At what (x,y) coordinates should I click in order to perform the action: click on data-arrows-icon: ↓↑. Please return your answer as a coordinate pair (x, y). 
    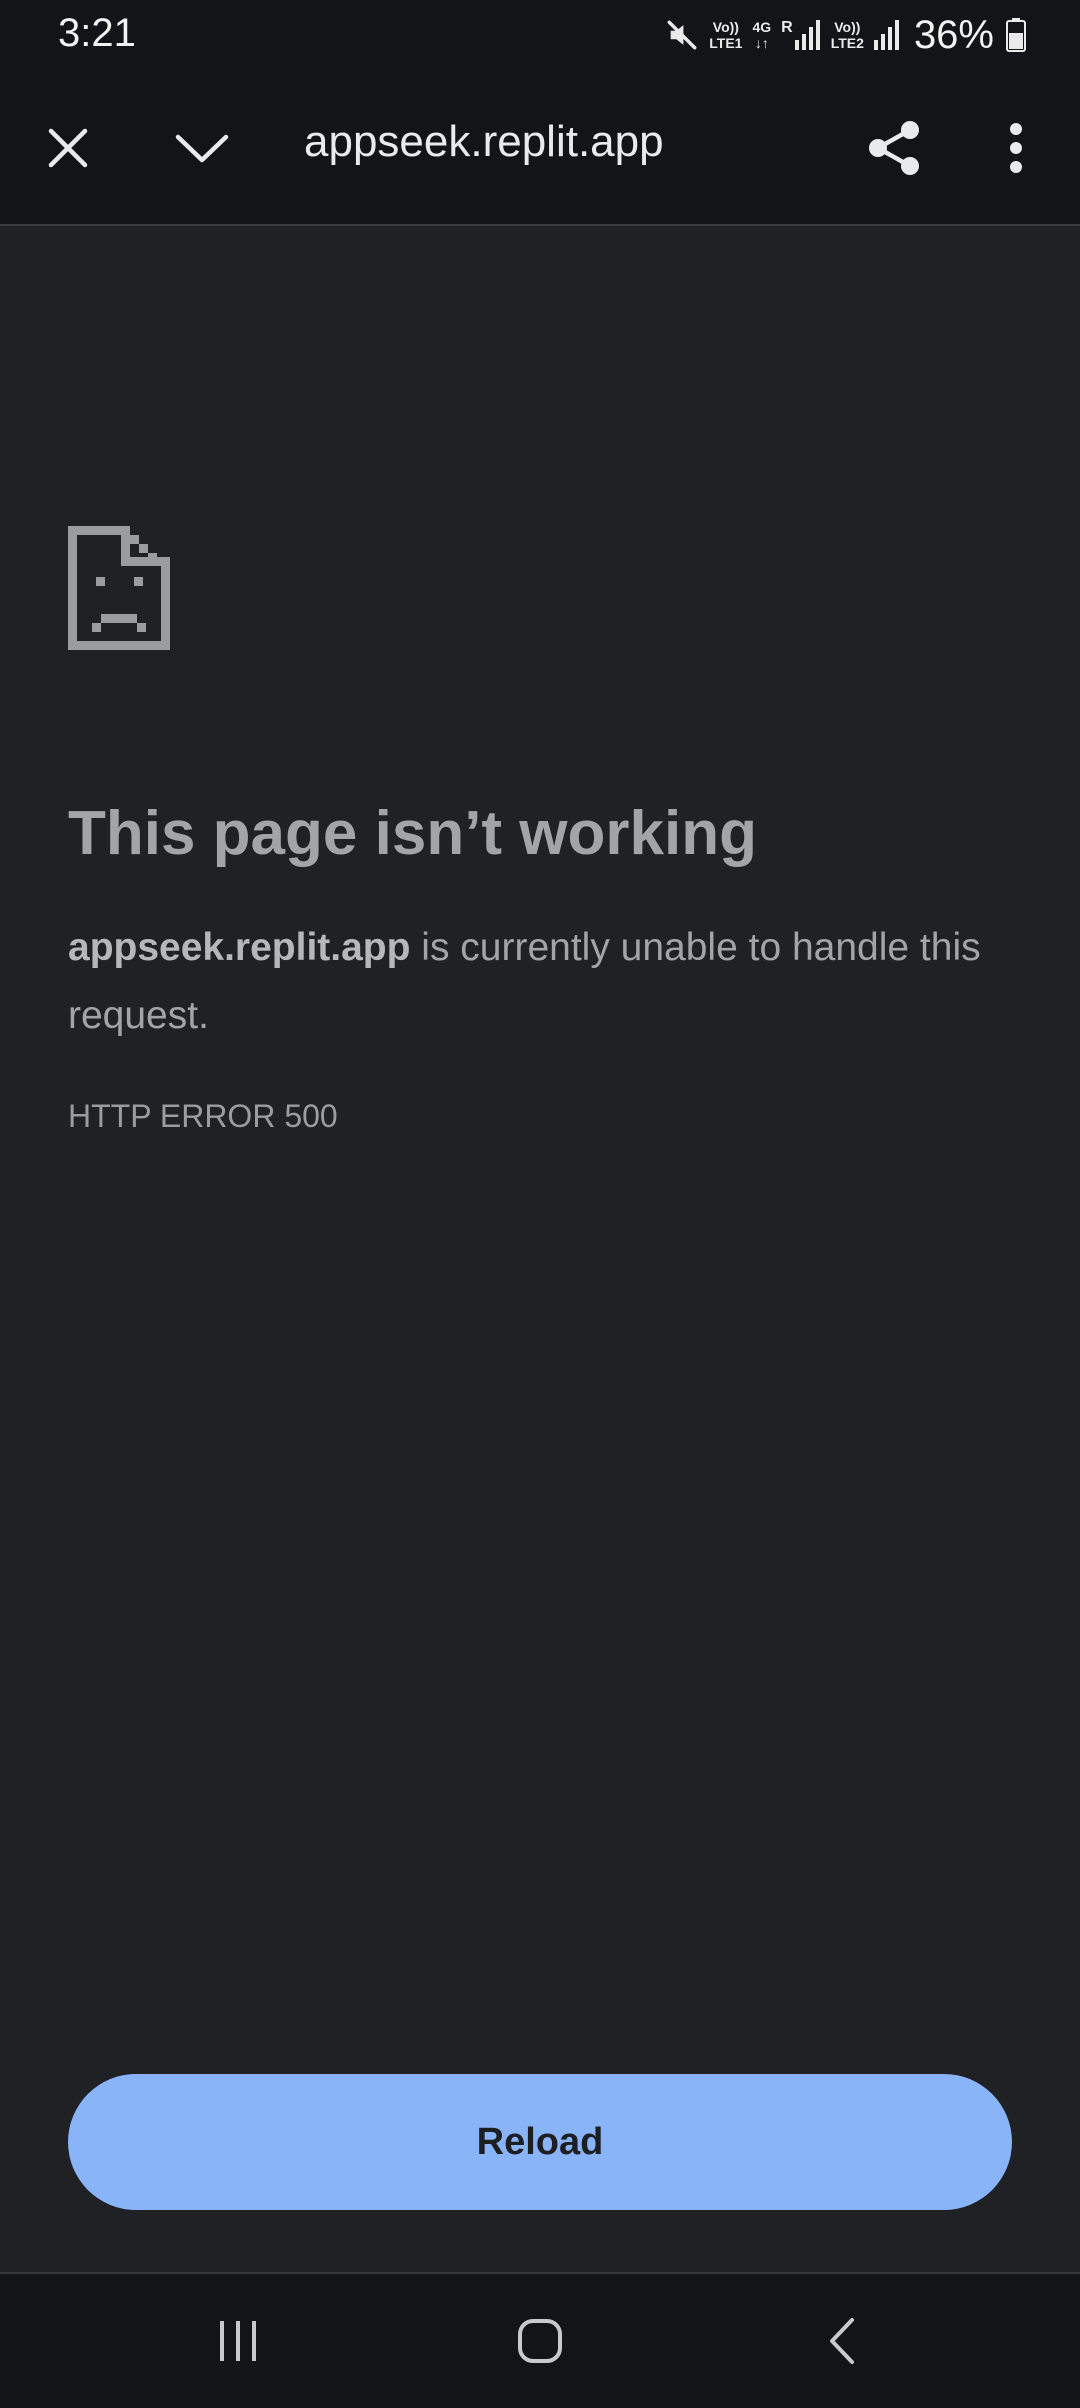
    Looking at the image, I should click on (761, 43).